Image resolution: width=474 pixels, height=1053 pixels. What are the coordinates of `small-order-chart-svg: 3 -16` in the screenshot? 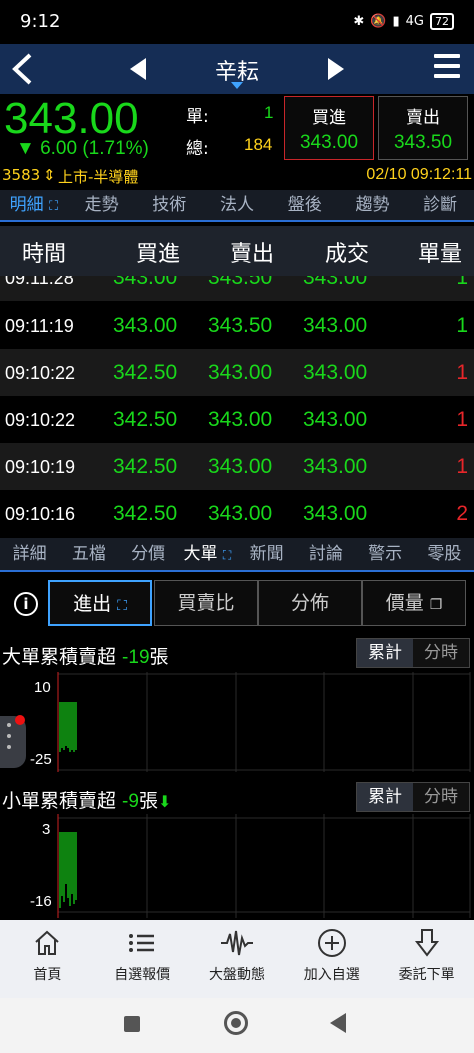 It's located at (250, 866).